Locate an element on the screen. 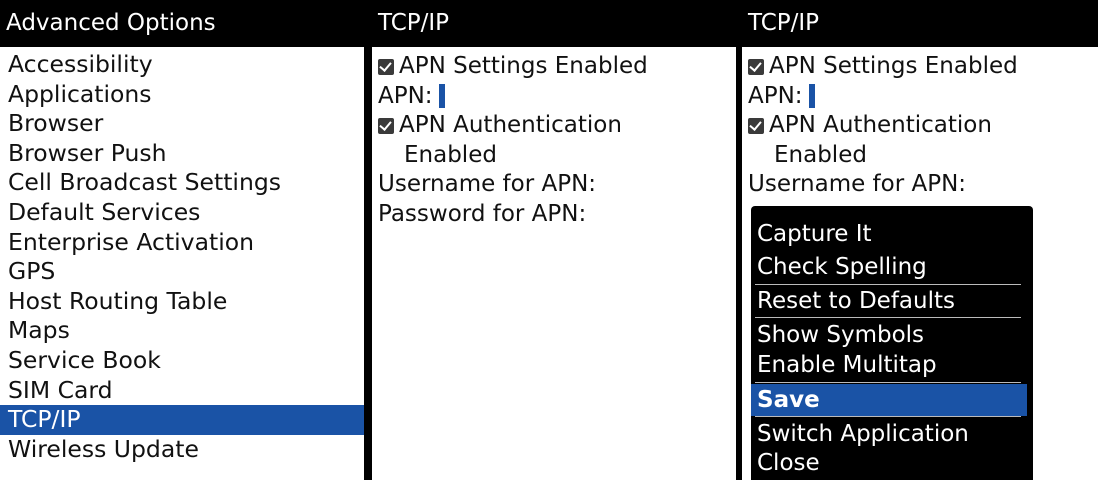 Image resolution: width=1098 pixels, height=480 pixels. list-item-gps: GPS is located at coordinates (182, 272).